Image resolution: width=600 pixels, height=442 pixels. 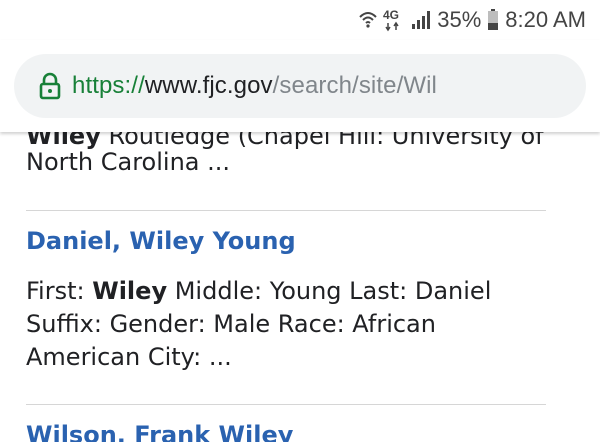 What do you see at coordinates (300, 20) in the screenshot?
I see `status-bar: 4G 35% 8:20 AM` at bounding box center [300, 20].